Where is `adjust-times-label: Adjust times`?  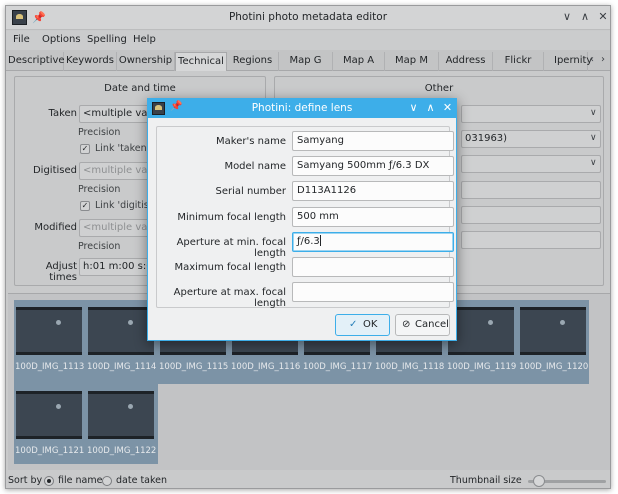
adjust-times-label: Adjust times is located at coordinates (61, 272).